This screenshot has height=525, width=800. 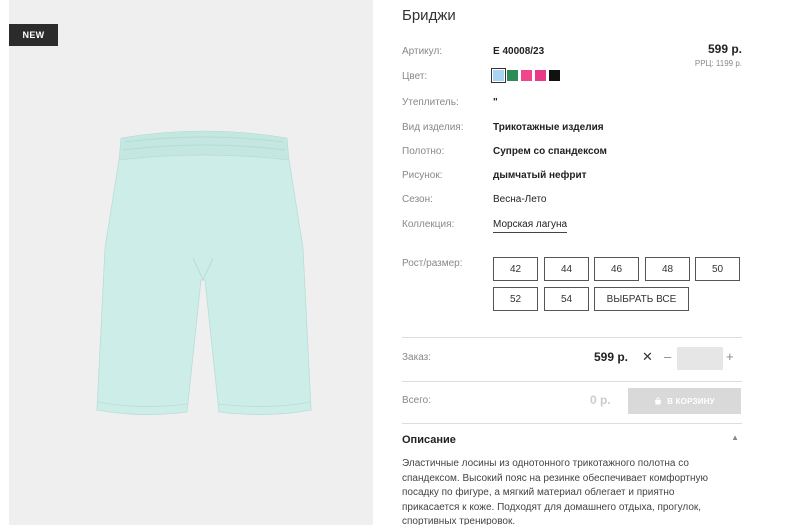 I want to click on size-button-52: 52, so click(x=515, y=299).